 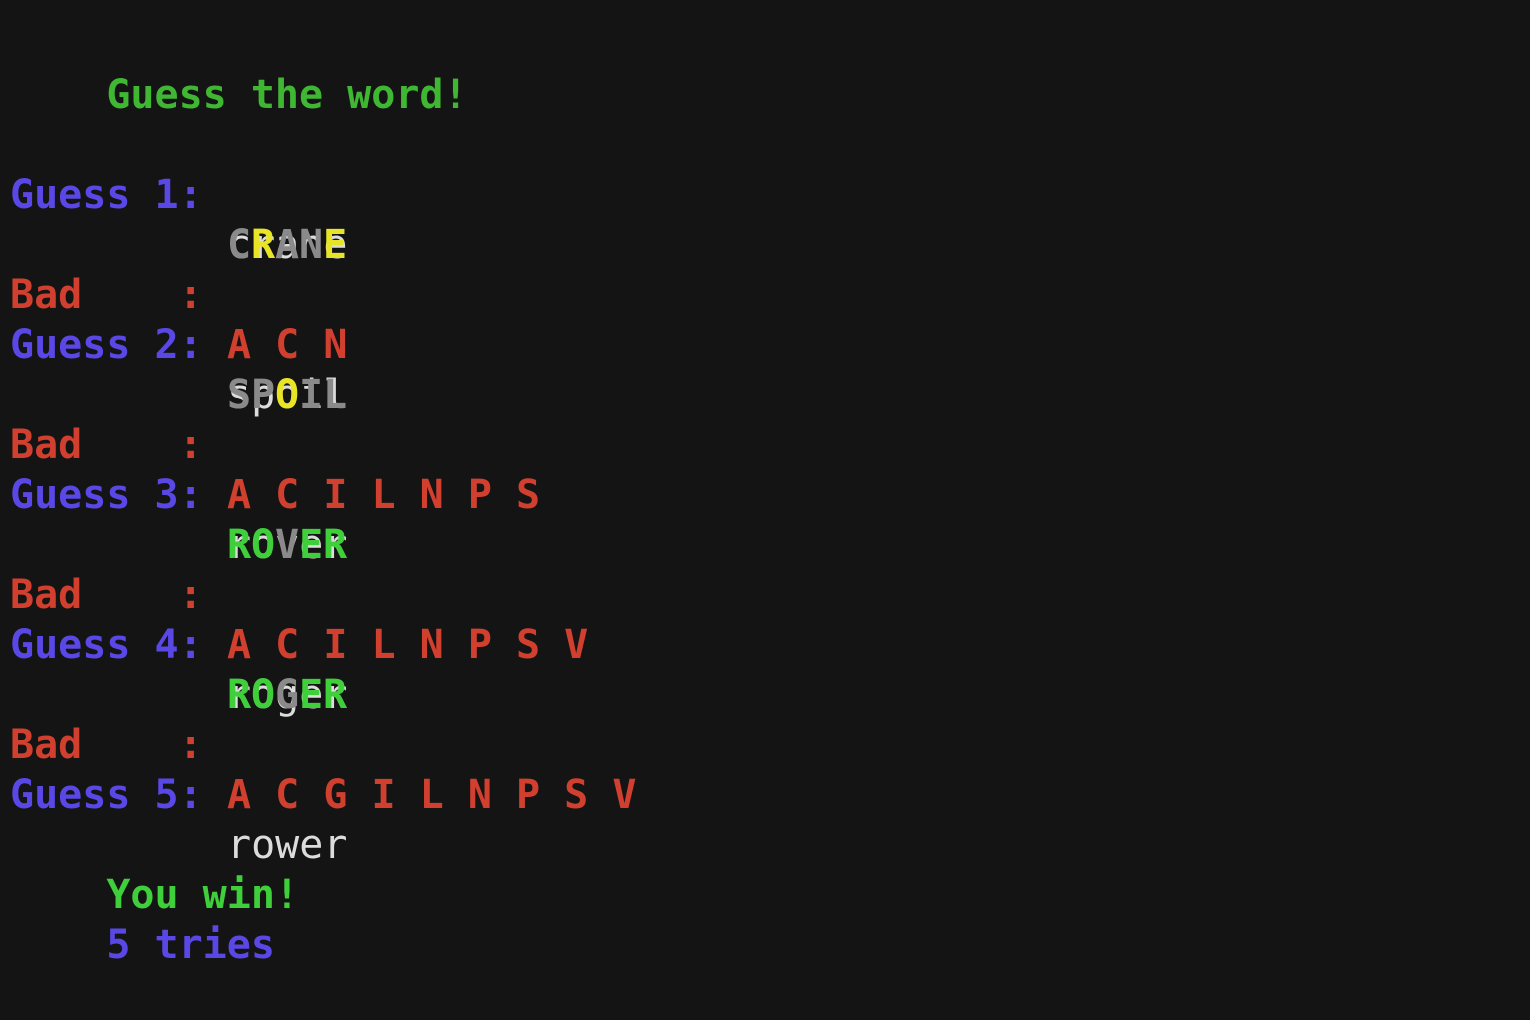 What do you see at coordinates (263, 245) in the screenshot?
I see `feedback-letter-present: R` at bounding box center [263, 245].